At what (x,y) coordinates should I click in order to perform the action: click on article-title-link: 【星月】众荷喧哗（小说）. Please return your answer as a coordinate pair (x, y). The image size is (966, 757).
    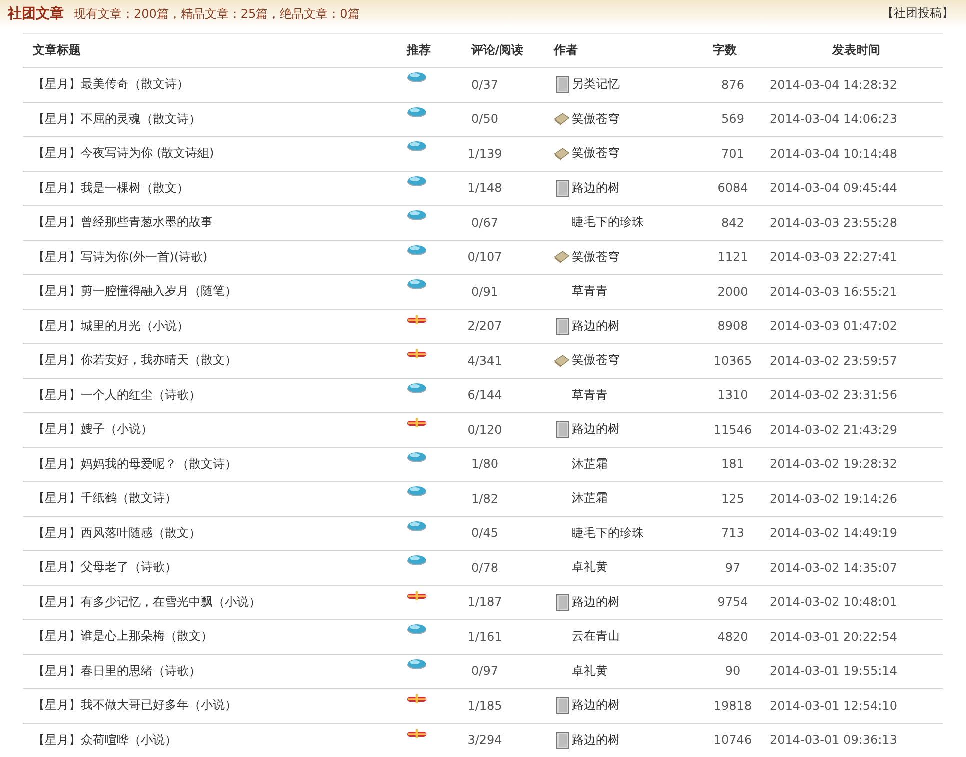
    Looking at the image, I should click on (209, 740).